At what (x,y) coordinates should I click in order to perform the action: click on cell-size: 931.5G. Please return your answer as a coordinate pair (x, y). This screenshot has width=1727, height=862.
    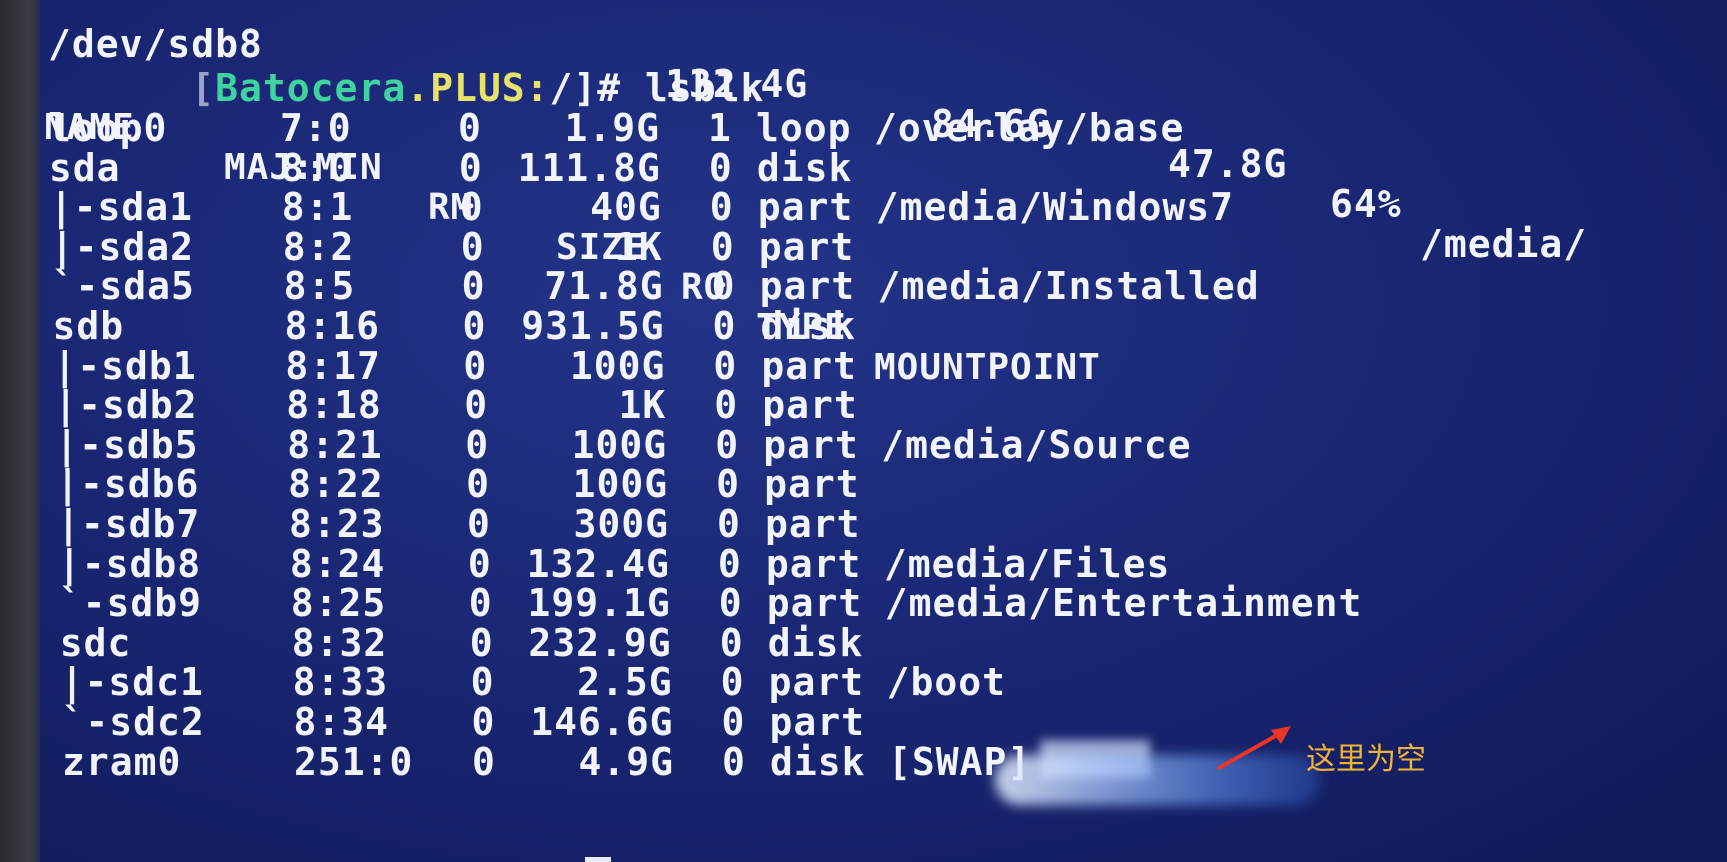
    Looking at the image, I should click on (593, 326).